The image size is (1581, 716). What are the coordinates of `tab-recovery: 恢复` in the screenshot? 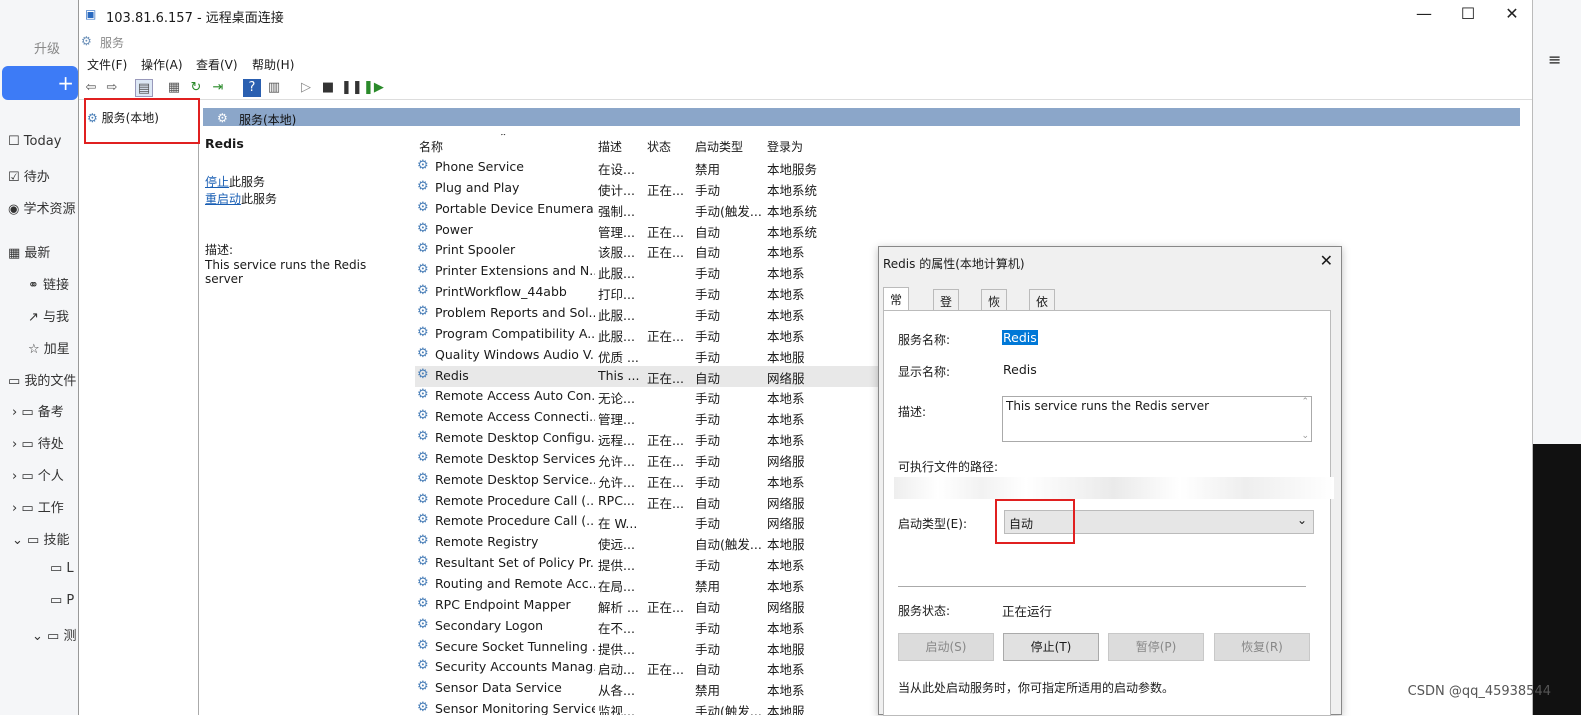 It's located at (994, 307).